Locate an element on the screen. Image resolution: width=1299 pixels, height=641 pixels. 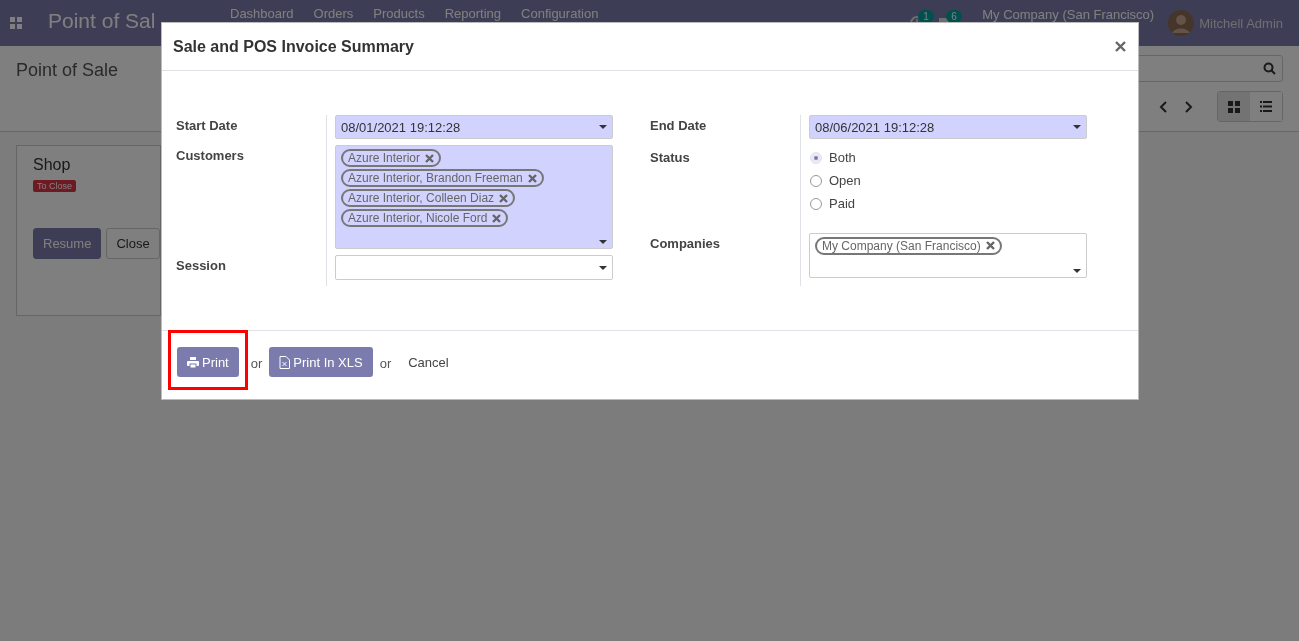
menu-item: Products is located at coordinates (399, 13).